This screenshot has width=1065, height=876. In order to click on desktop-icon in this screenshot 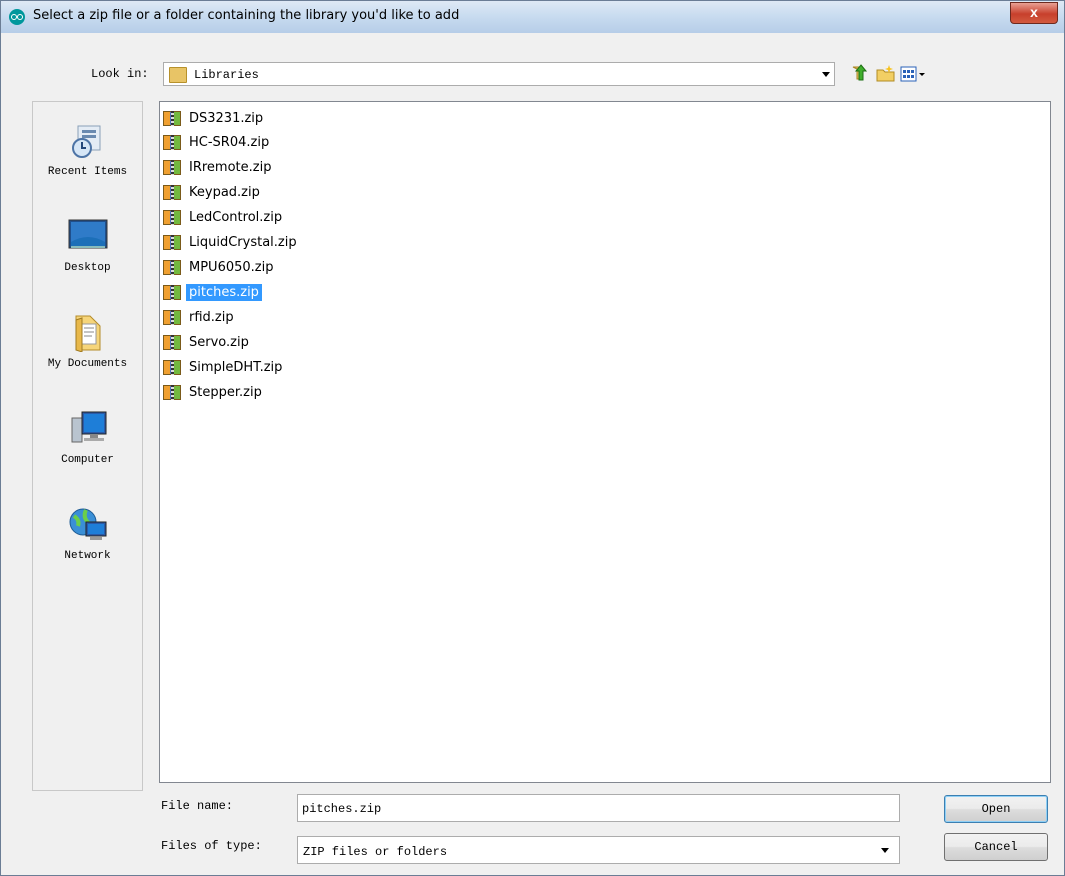, I will do `click(88, 236)`.